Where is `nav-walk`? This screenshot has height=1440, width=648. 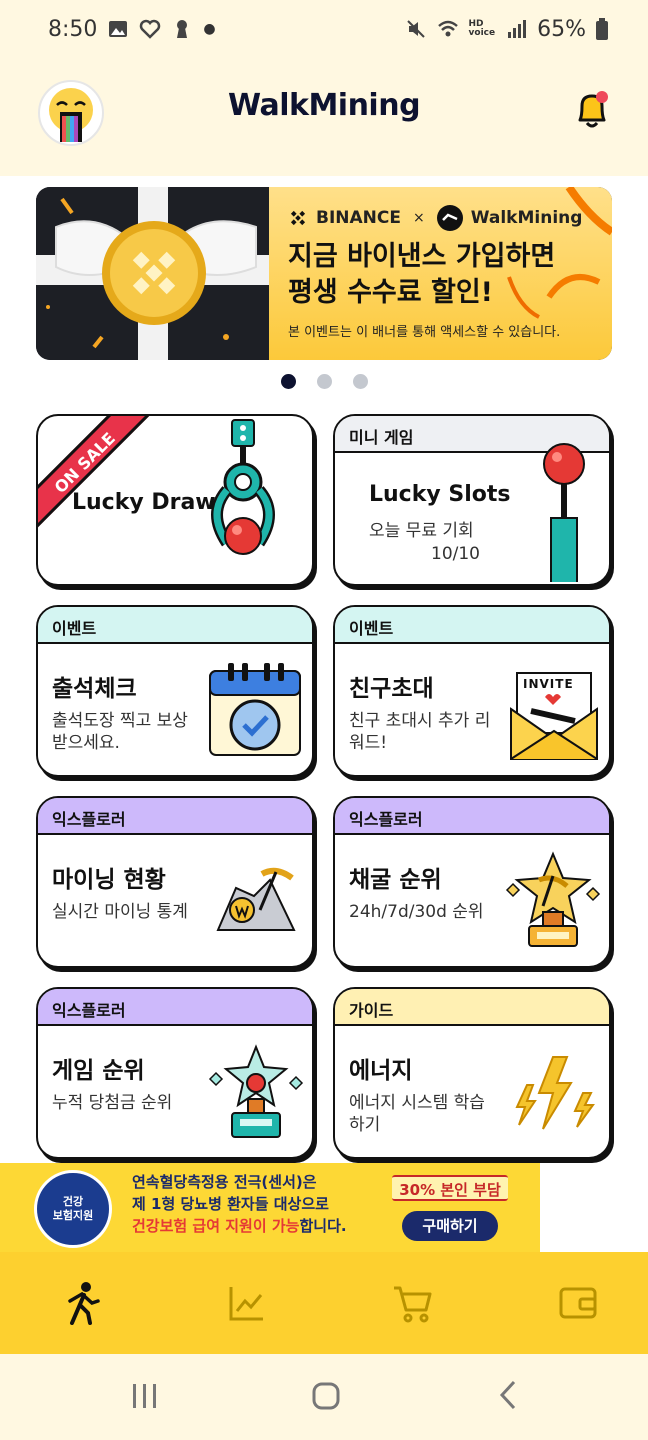 nav-walk is located at coordinates (82, 1303).